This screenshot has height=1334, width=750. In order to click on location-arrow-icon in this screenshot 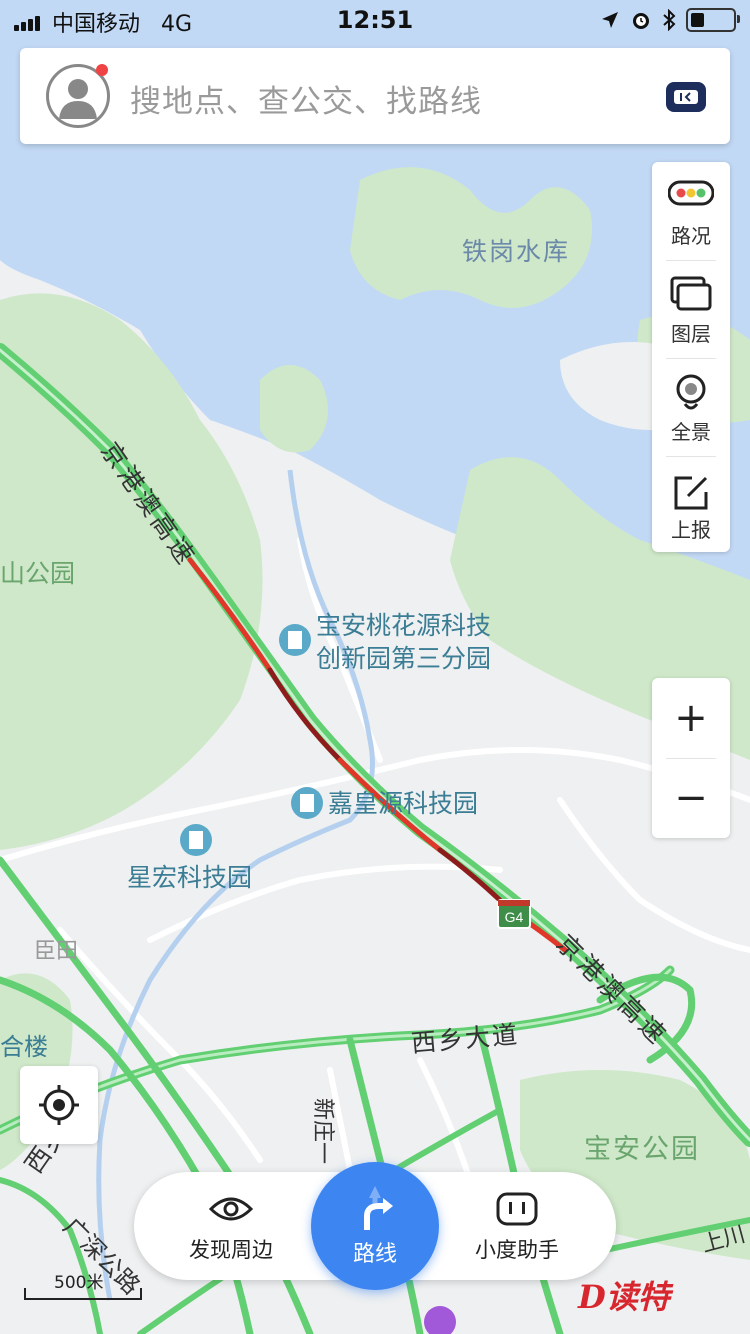, I will do `click(610, 20)`.